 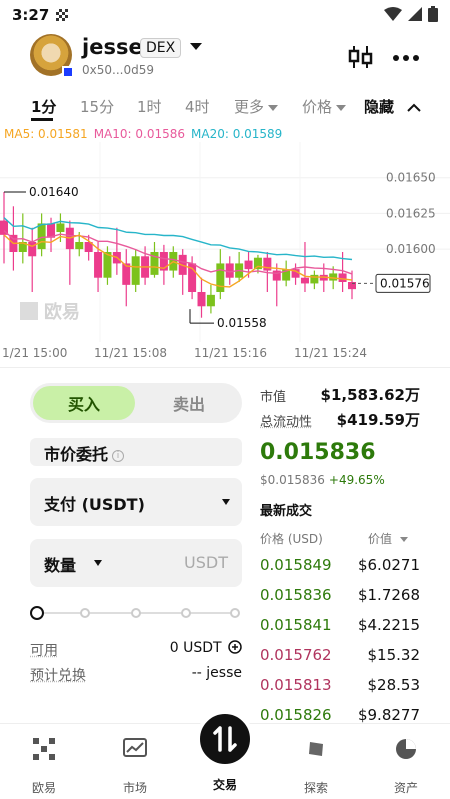 What do you see at coordinates (118, 70) in the screenshot?
I see `token-address: 0x50...0d59` at bounding box center [118, 70].